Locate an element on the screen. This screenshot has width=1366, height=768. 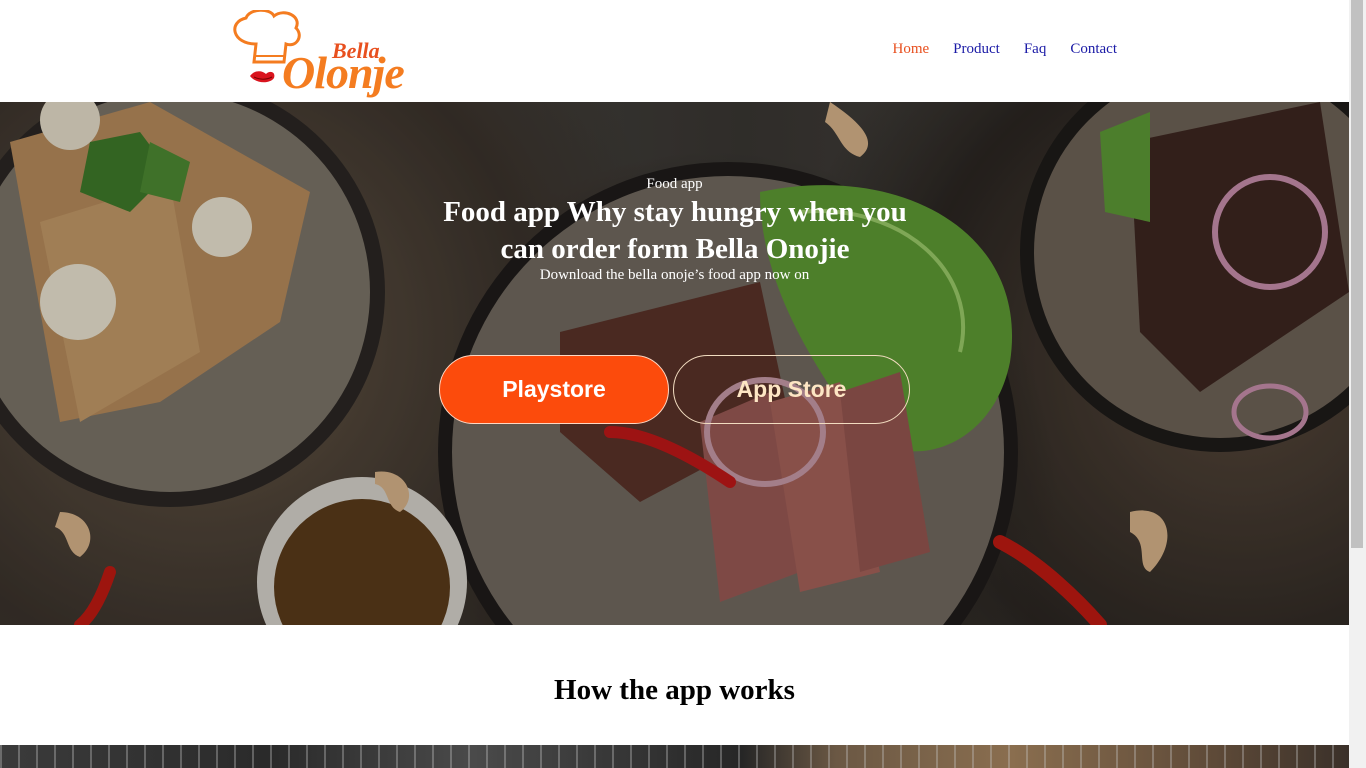
hero-eyebrow: Food app is located at coordinates (674, 184).